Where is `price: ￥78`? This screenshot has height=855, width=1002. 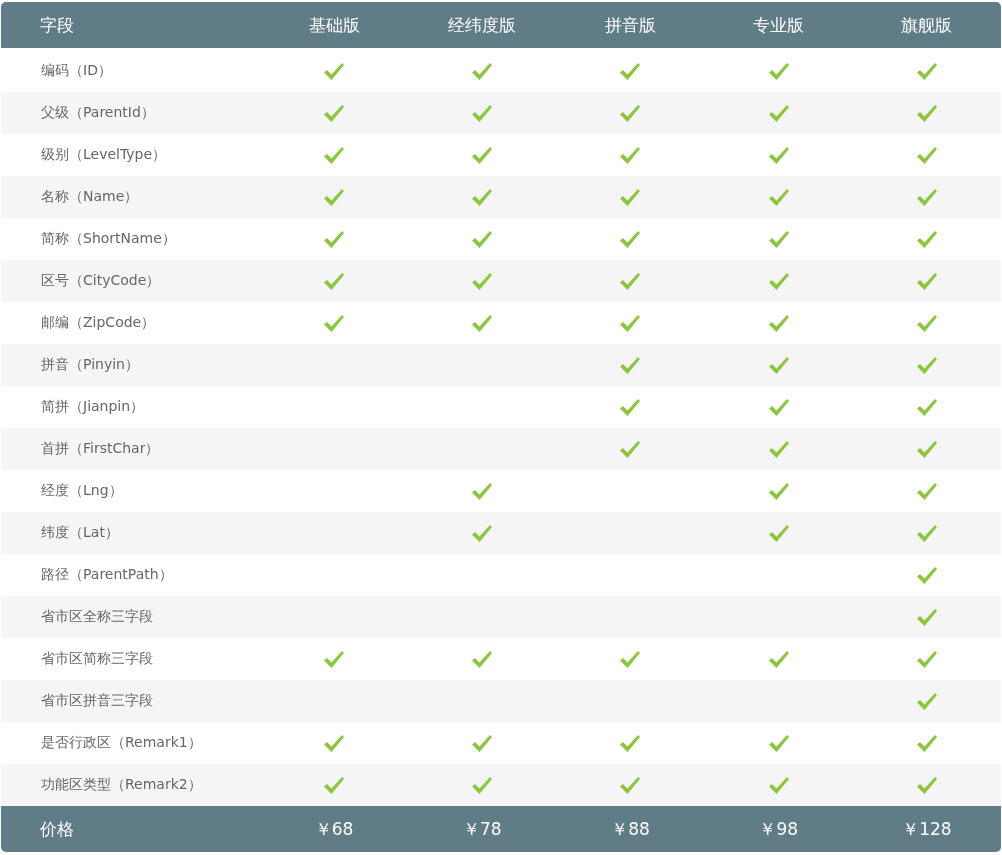 price: ￥78 is located at coordinates (482, 829).